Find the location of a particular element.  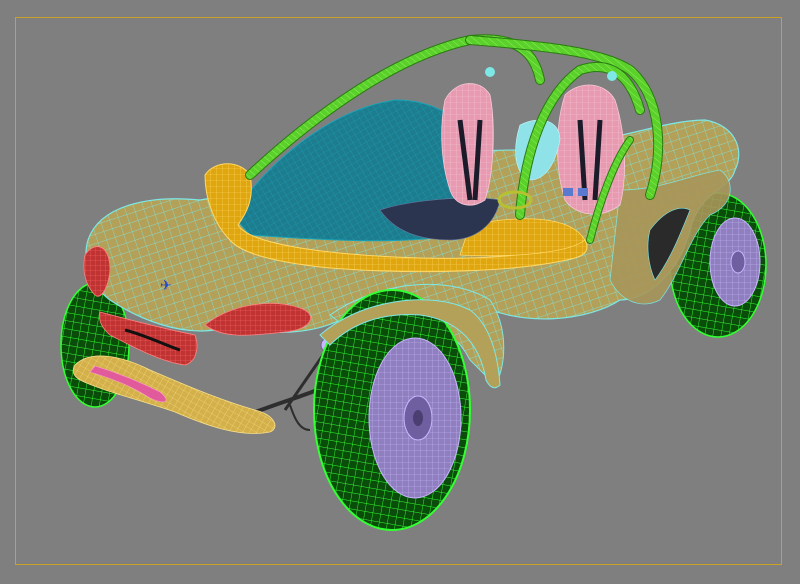

brand-badge-icon: ✈ is located at coordinates (166, 286).